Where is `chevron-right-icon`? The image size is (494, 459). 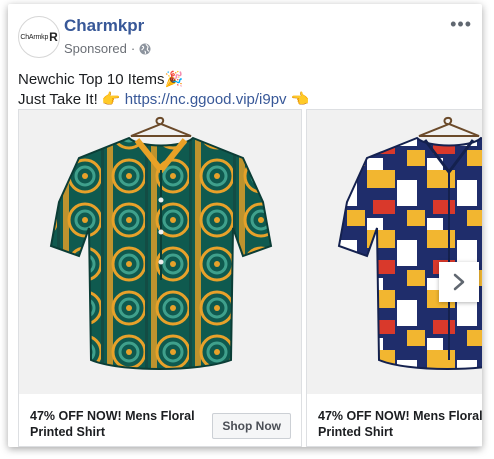
chevron-right-icon is located at coordinates (459, 282).